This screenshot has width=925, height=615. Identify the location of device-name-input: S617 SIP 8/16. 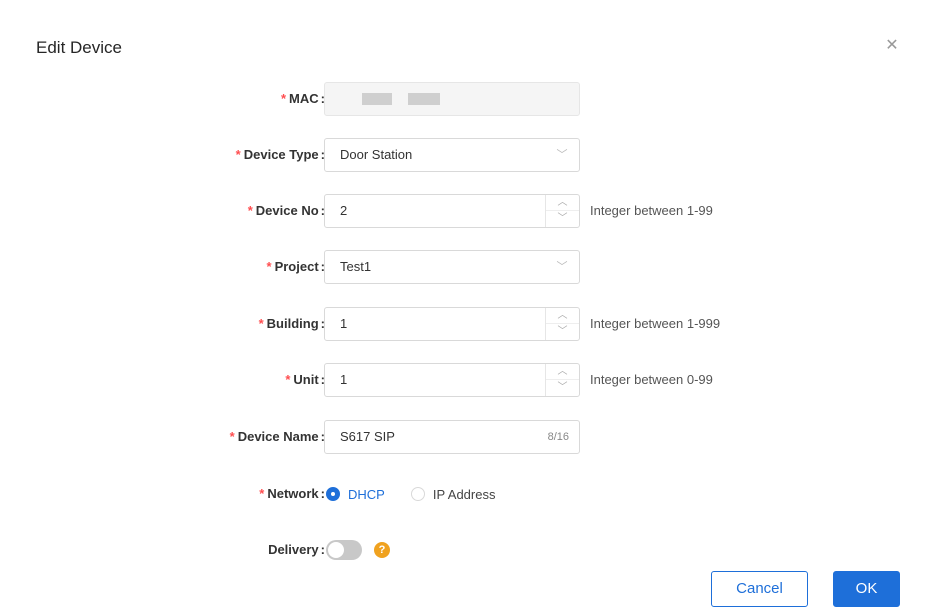
(452, 437).